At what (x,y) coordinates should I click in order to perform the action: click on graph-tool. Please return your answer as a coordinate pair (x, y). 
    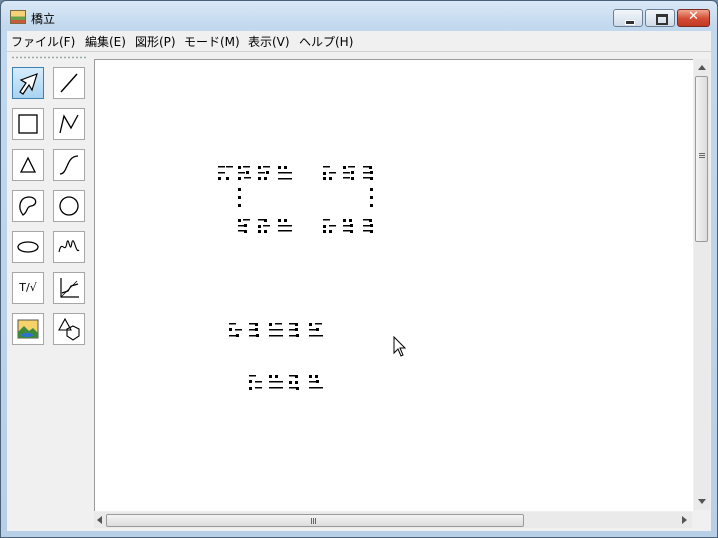
    Looking at the image, I should click on (69, 288).